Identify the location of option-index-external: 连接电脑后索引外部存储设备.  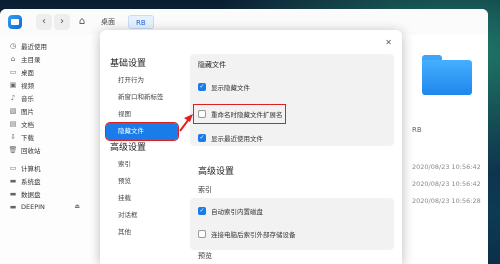
(247, 234).